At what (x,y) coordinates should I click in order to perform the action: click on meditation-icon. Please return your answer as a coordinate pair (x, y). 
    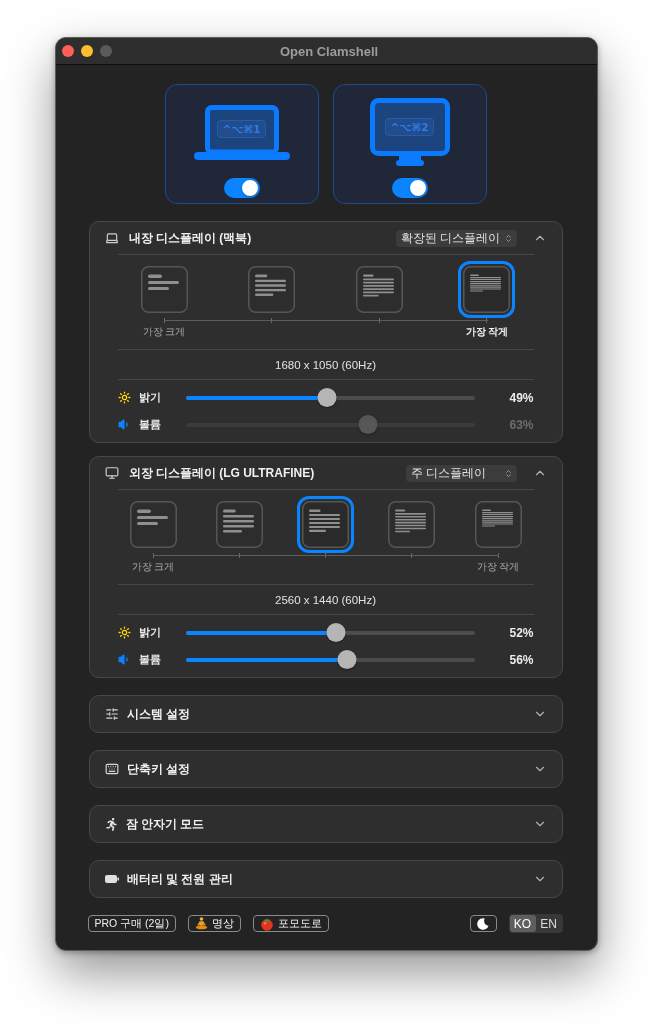
    Looking at the image, I should click on (201, 923).